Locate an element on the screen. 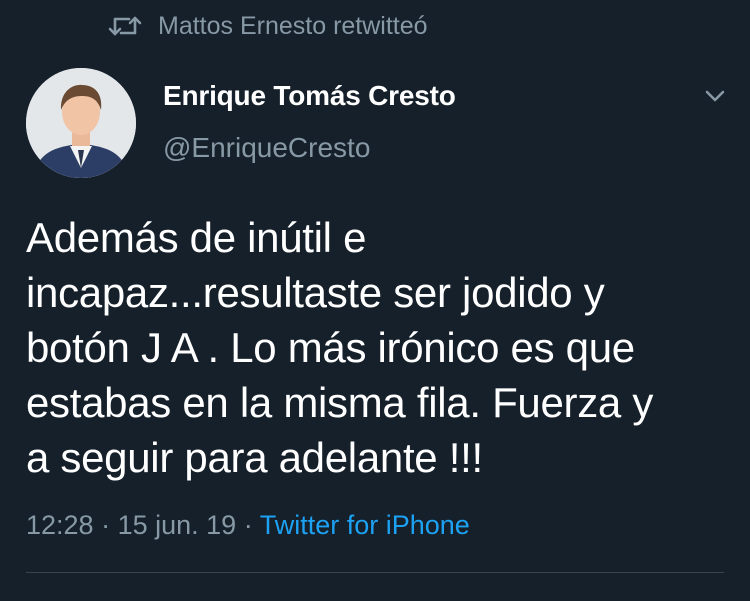  author-handle: @EnriqueCresto is located at coordinates (266, 148).